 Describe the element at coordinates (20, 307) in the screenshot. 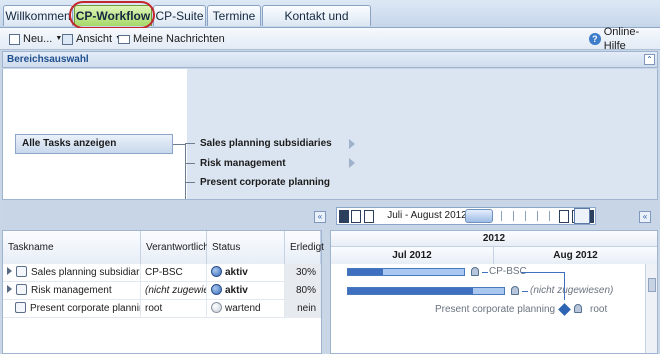

I see `checkbox-task-icon` at that location.